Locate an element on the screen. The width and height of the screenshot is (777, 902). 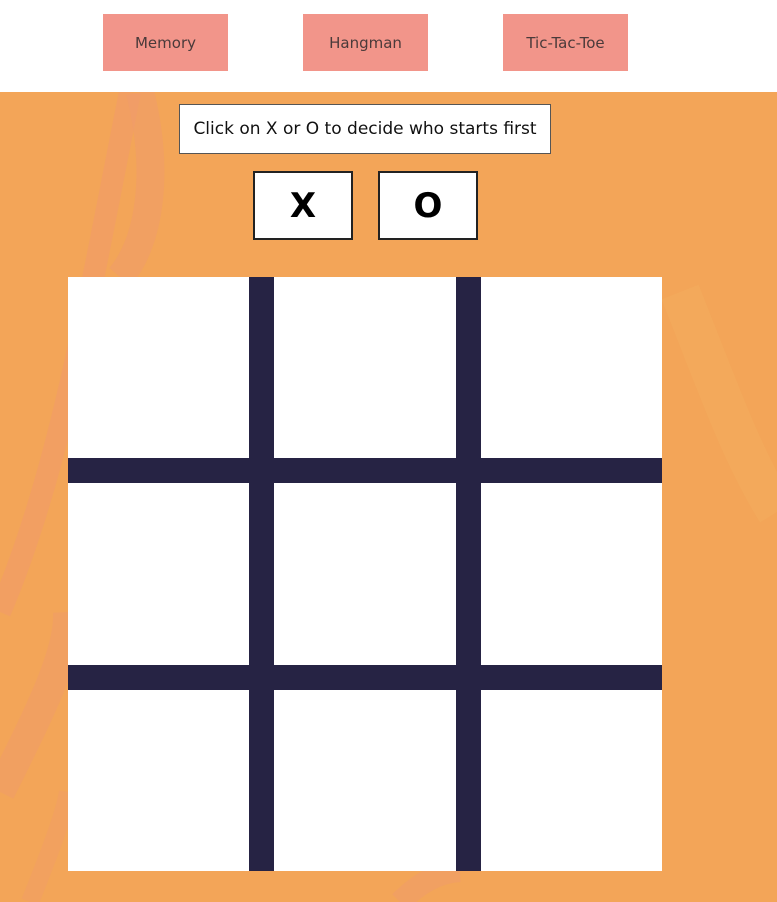
top-nav-bar: Memory Hangman Tic-Tac-Toe is located at coordinates (388, 46).